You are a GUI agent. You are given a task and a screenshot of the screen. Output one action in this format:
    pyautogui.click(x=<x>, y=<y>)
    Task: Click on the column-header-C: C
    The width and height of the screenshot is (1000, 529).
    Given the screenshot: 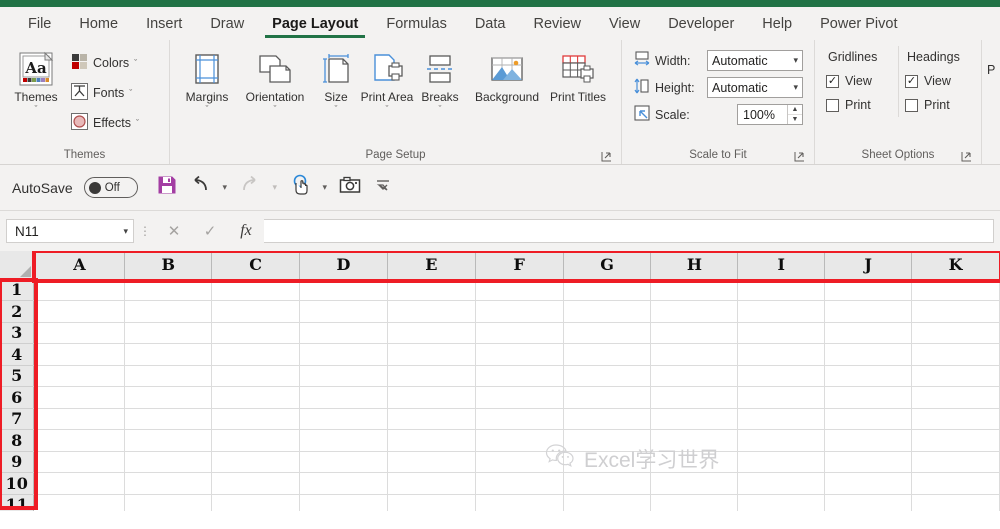 What is the action you would take?
    pyautogui.click(x=256, y=265)
    